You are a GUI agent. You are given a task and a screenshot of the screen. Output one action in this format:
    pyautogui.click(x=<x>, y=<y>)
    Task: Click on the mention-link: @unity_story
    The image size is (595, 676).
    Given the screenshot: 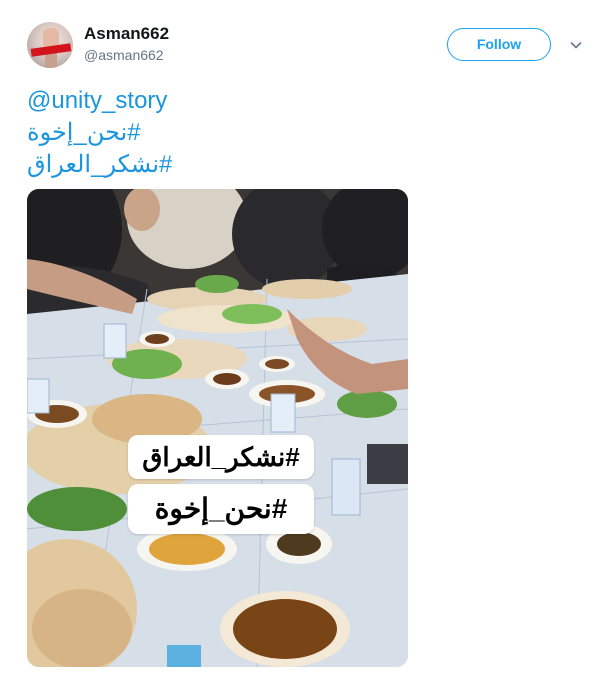 What is the action you would take?
    pyautogui.click(x=97, y=101)
    